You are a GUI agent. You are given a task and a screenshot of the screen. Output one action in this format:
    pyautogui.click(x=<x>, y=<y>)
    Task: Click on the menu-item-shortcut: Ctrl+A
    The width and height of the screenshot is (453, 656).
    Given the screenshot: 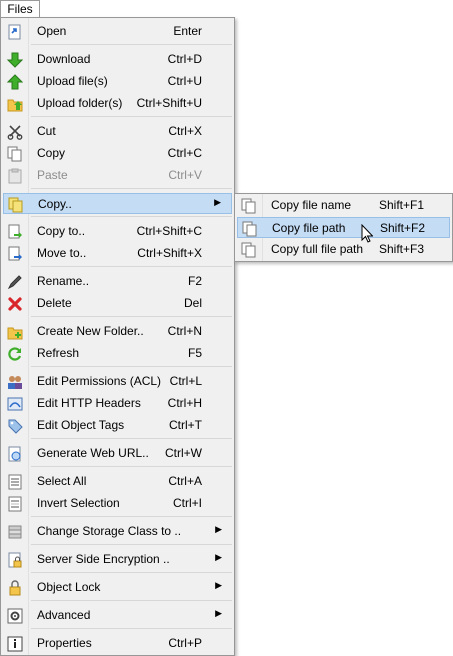 What is the action you would take?
    pyautogui.click(x=185, y=481)
    